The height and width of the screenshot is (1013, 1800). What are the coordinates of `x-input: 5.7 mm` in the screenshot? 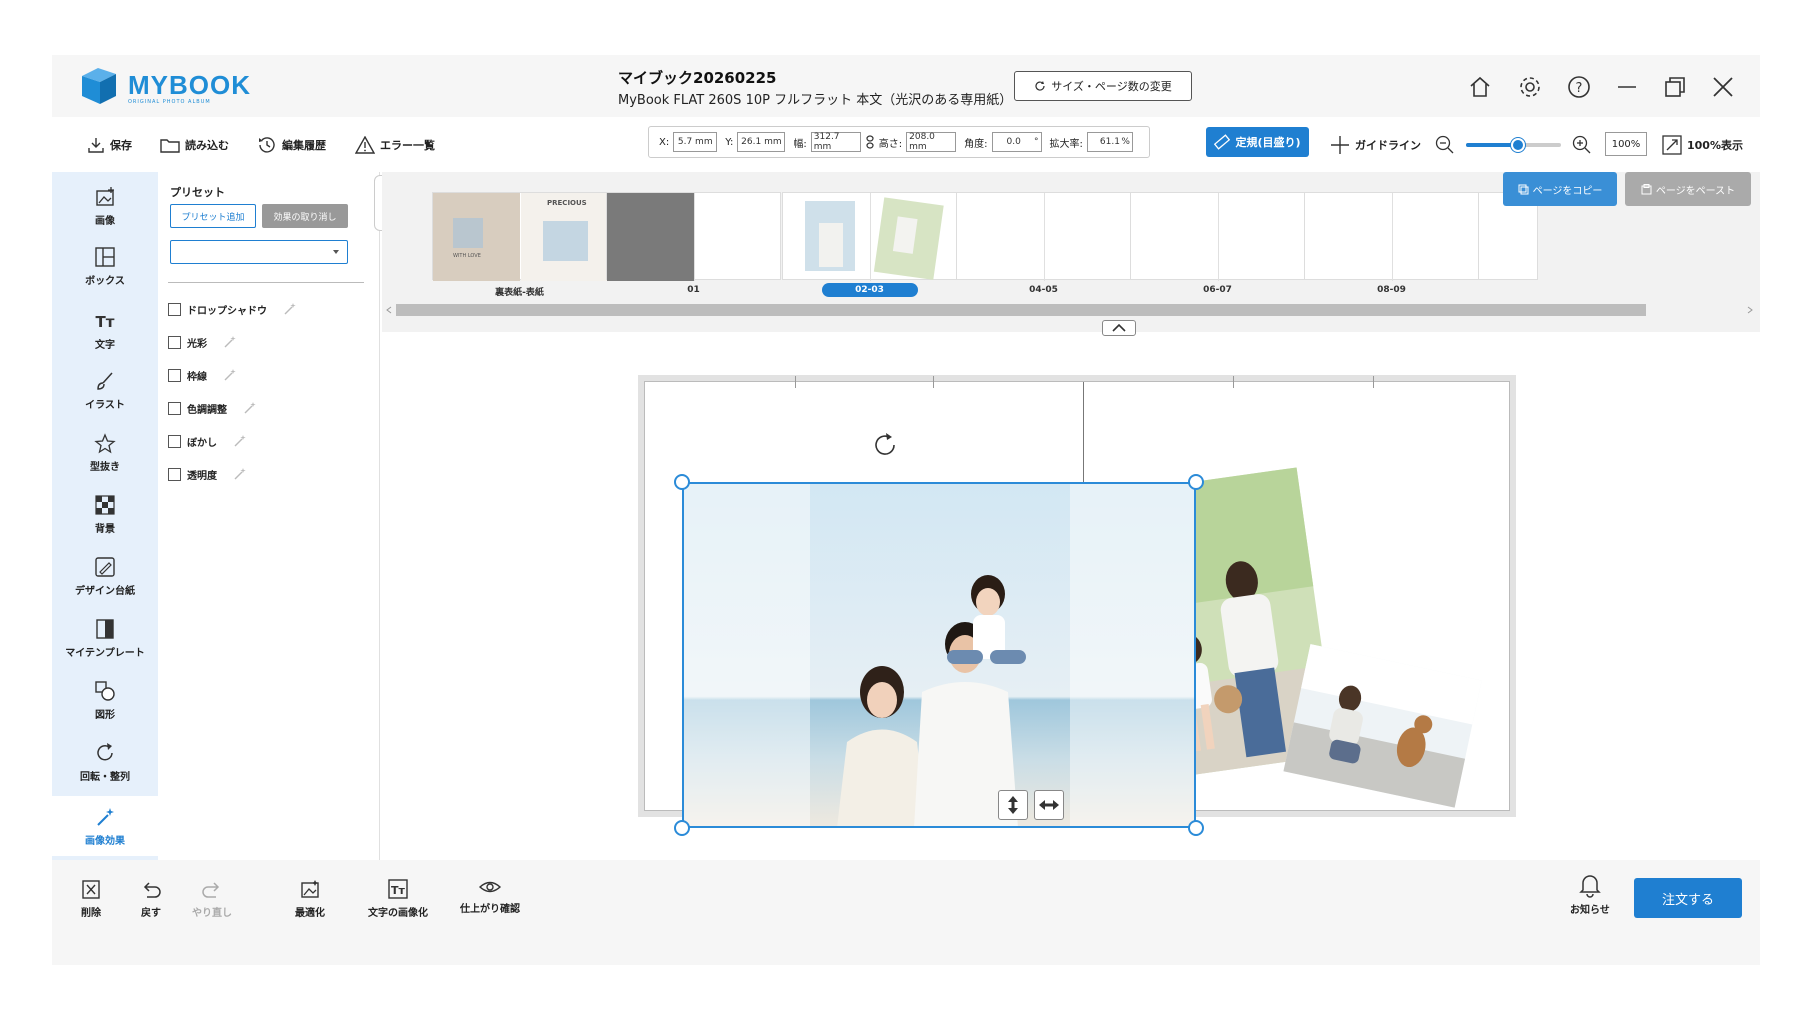 It's located at (695, 142).